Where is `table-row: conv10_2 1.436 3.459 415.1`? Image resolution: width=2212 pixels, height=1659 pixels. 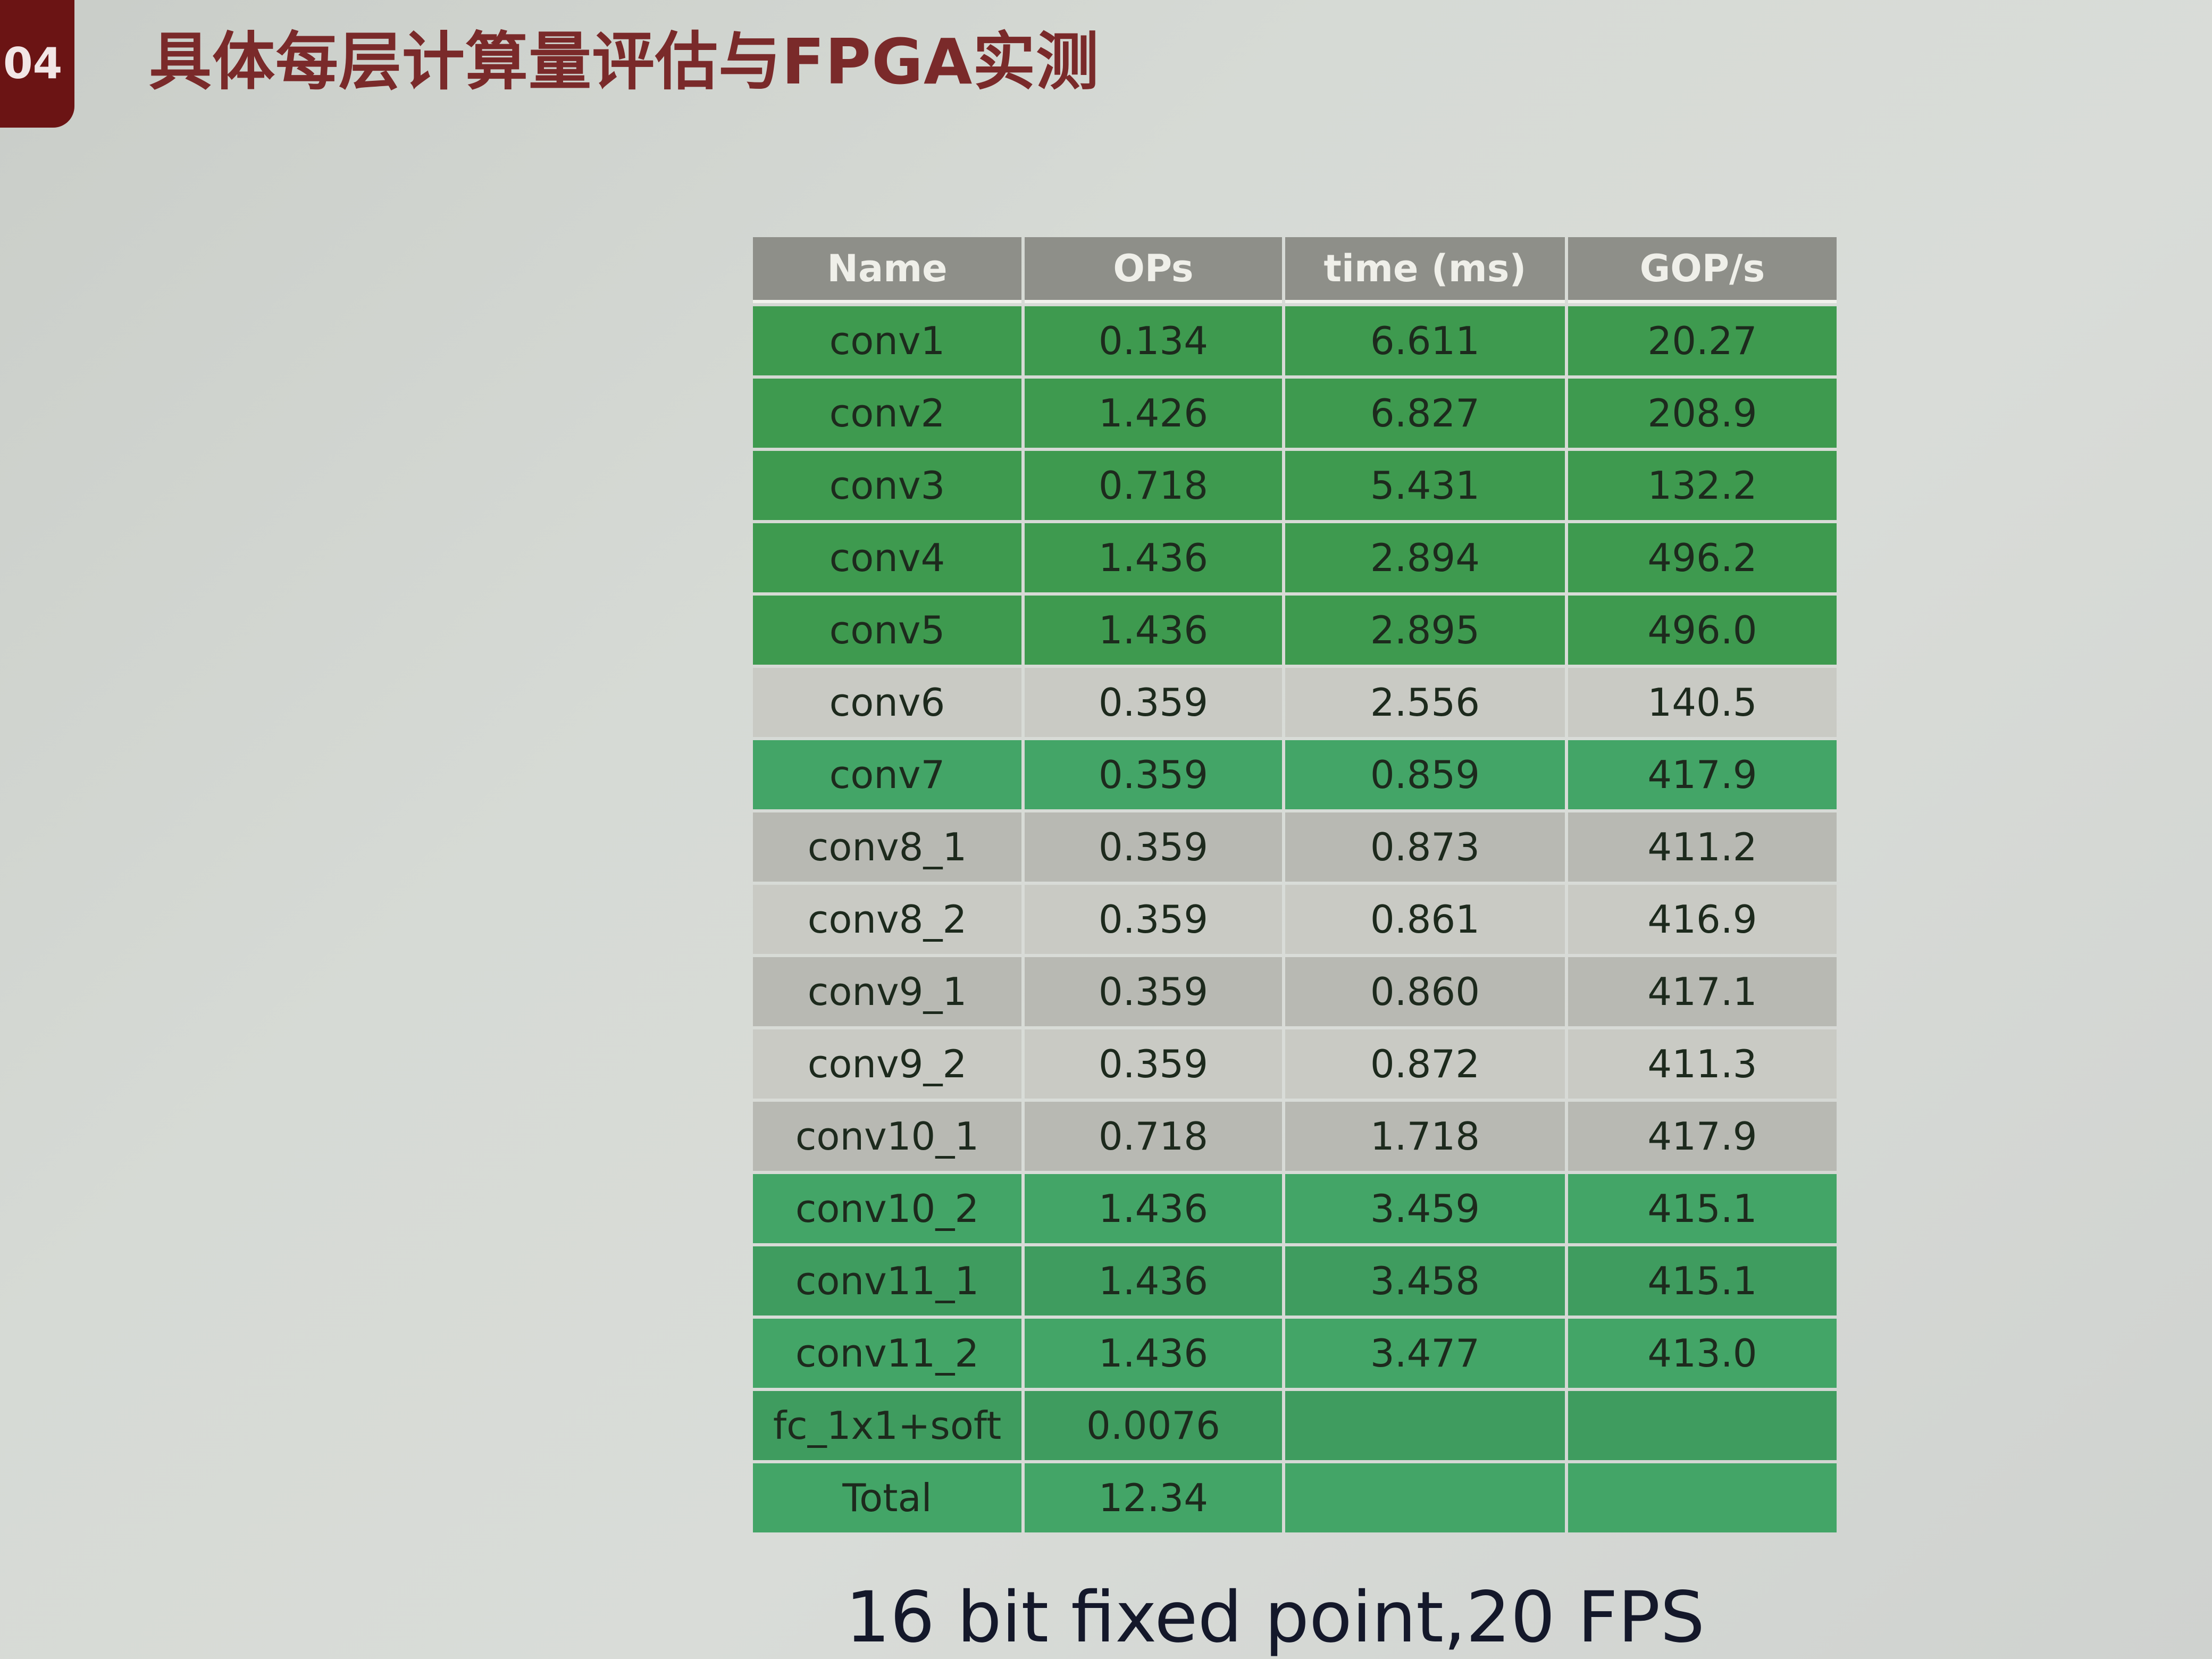 table-row: conv10_2 1.436 3.459 415.1 is located at coordinates (1295, 1208).